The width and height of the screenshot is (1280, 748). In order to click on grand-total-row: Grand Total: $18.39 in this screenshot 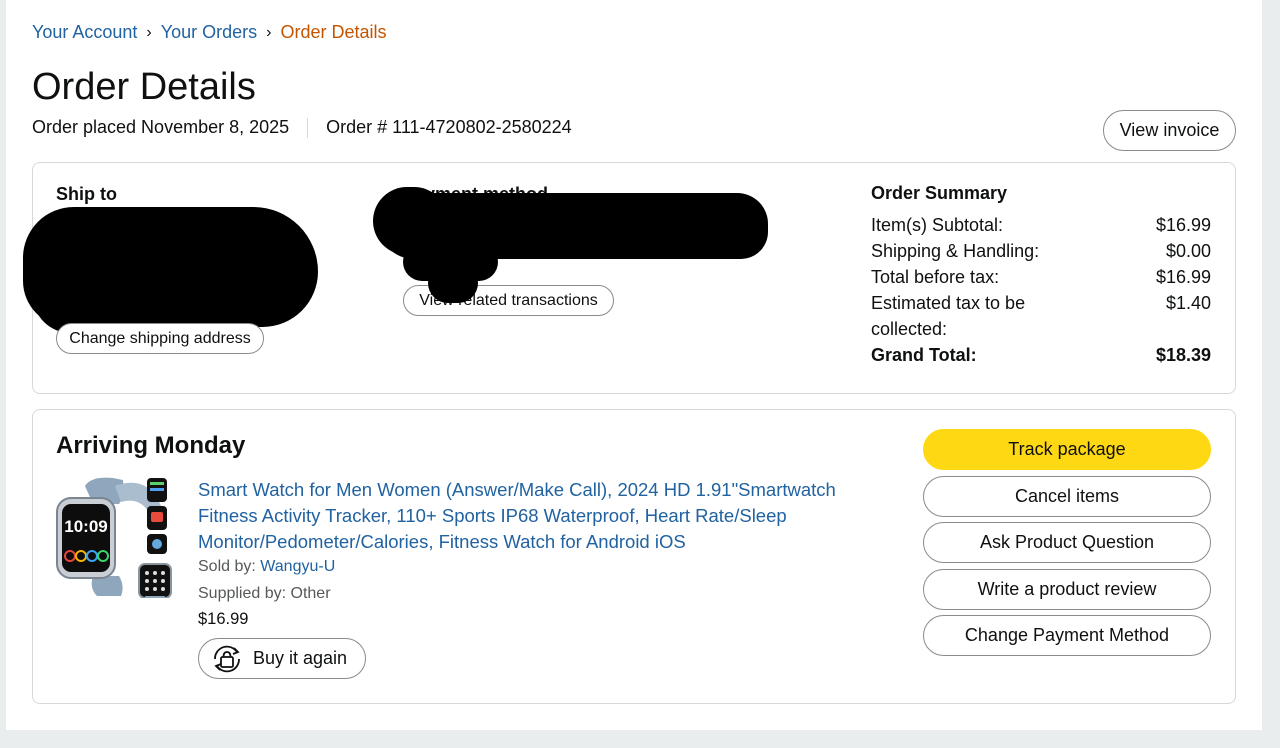, I will do `click(1041, 355)`.